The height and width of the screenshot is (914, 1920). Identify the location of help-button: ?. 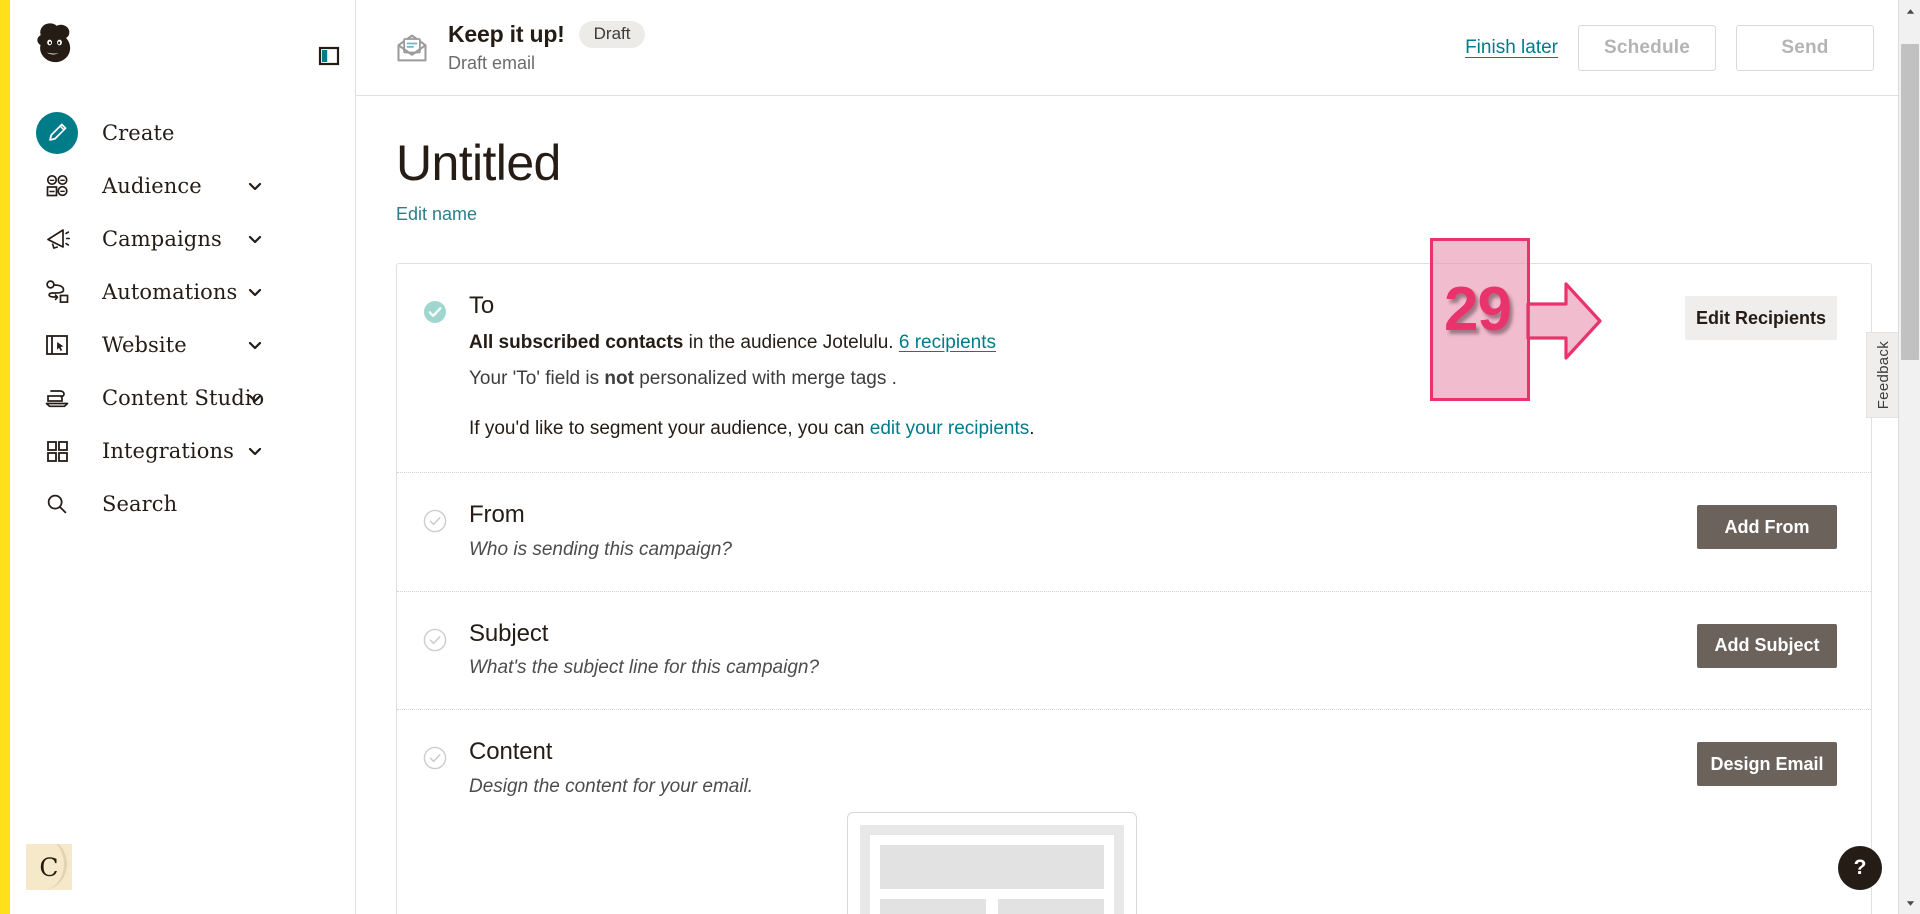
(1860, 868).